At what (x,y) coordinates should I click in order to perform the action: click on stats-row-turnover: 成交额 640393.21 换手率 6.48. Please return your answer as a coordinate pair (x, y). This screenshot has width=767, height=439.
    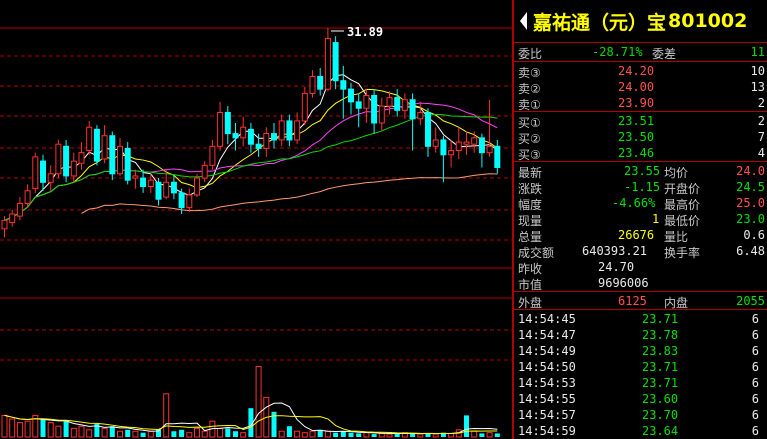
    Looking at the image, I should click on (640, 251).